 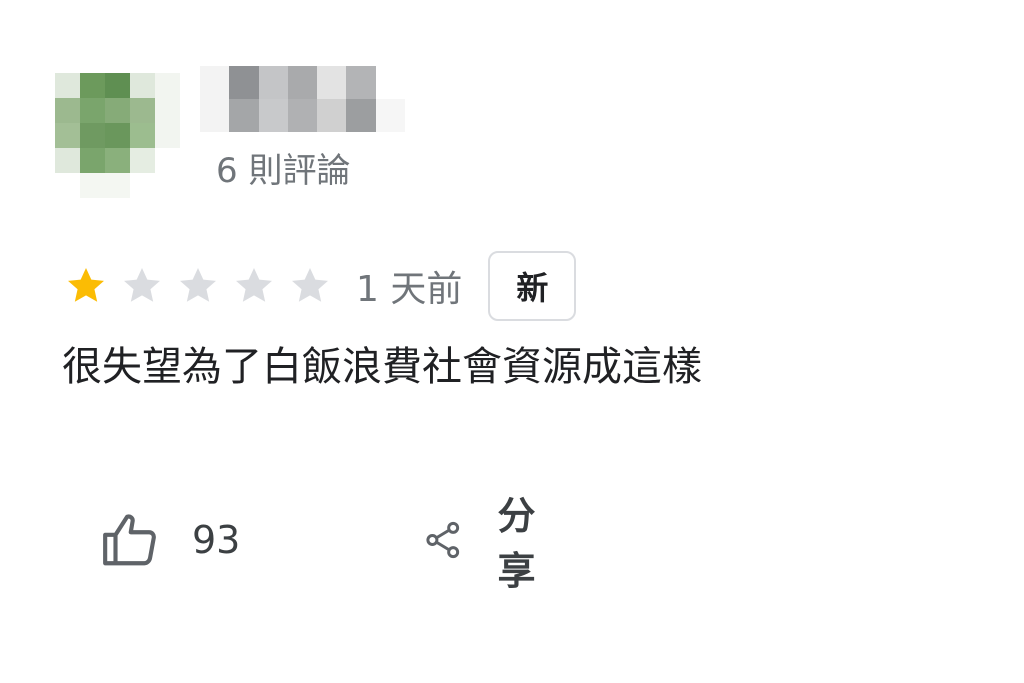 I want to click on review-text: 很失望為了白飯浪費社會資源成這樣, so click(x=382, y=367).